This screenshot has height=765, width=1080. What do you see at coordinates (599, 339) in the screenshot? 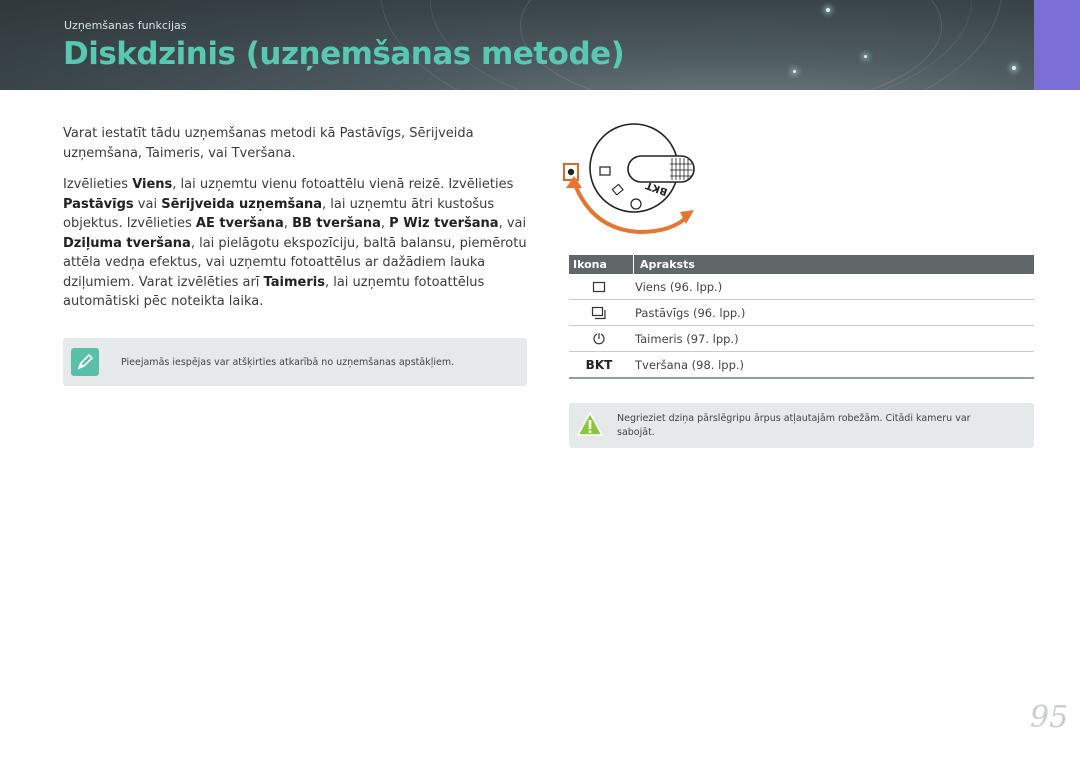
I see `timer-icon` at bounding box center [599, 339].